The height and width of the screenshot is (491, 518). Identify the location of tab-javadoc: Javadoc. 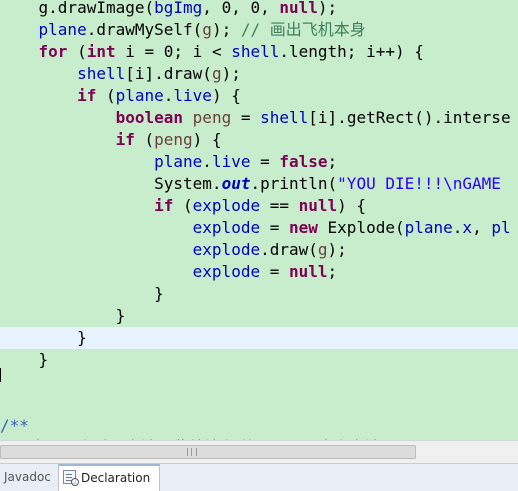
(25, 477).